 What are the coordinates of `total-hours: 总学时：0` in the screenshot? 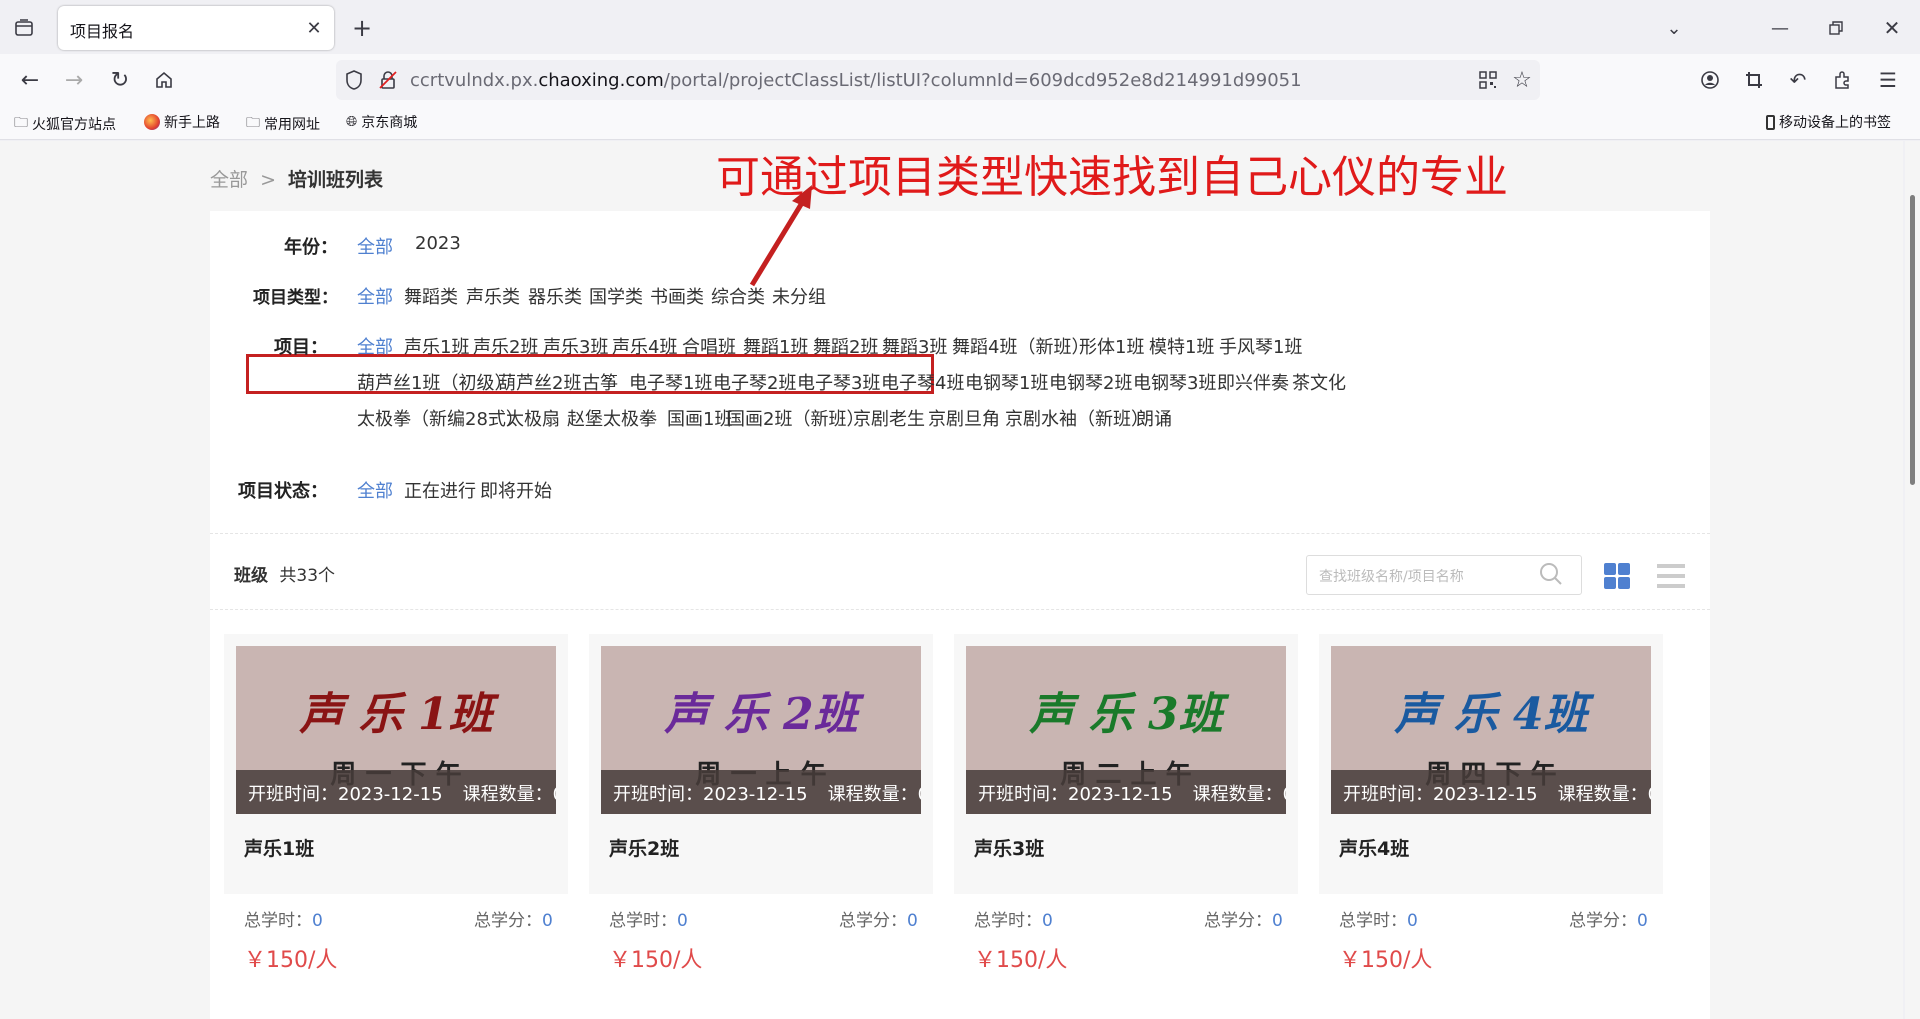 It's located at (1378, 918).